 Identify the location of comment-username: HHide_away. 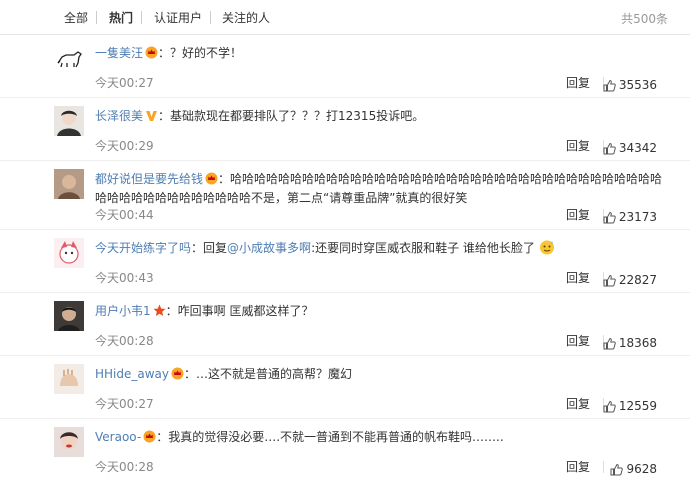
(132, 374).